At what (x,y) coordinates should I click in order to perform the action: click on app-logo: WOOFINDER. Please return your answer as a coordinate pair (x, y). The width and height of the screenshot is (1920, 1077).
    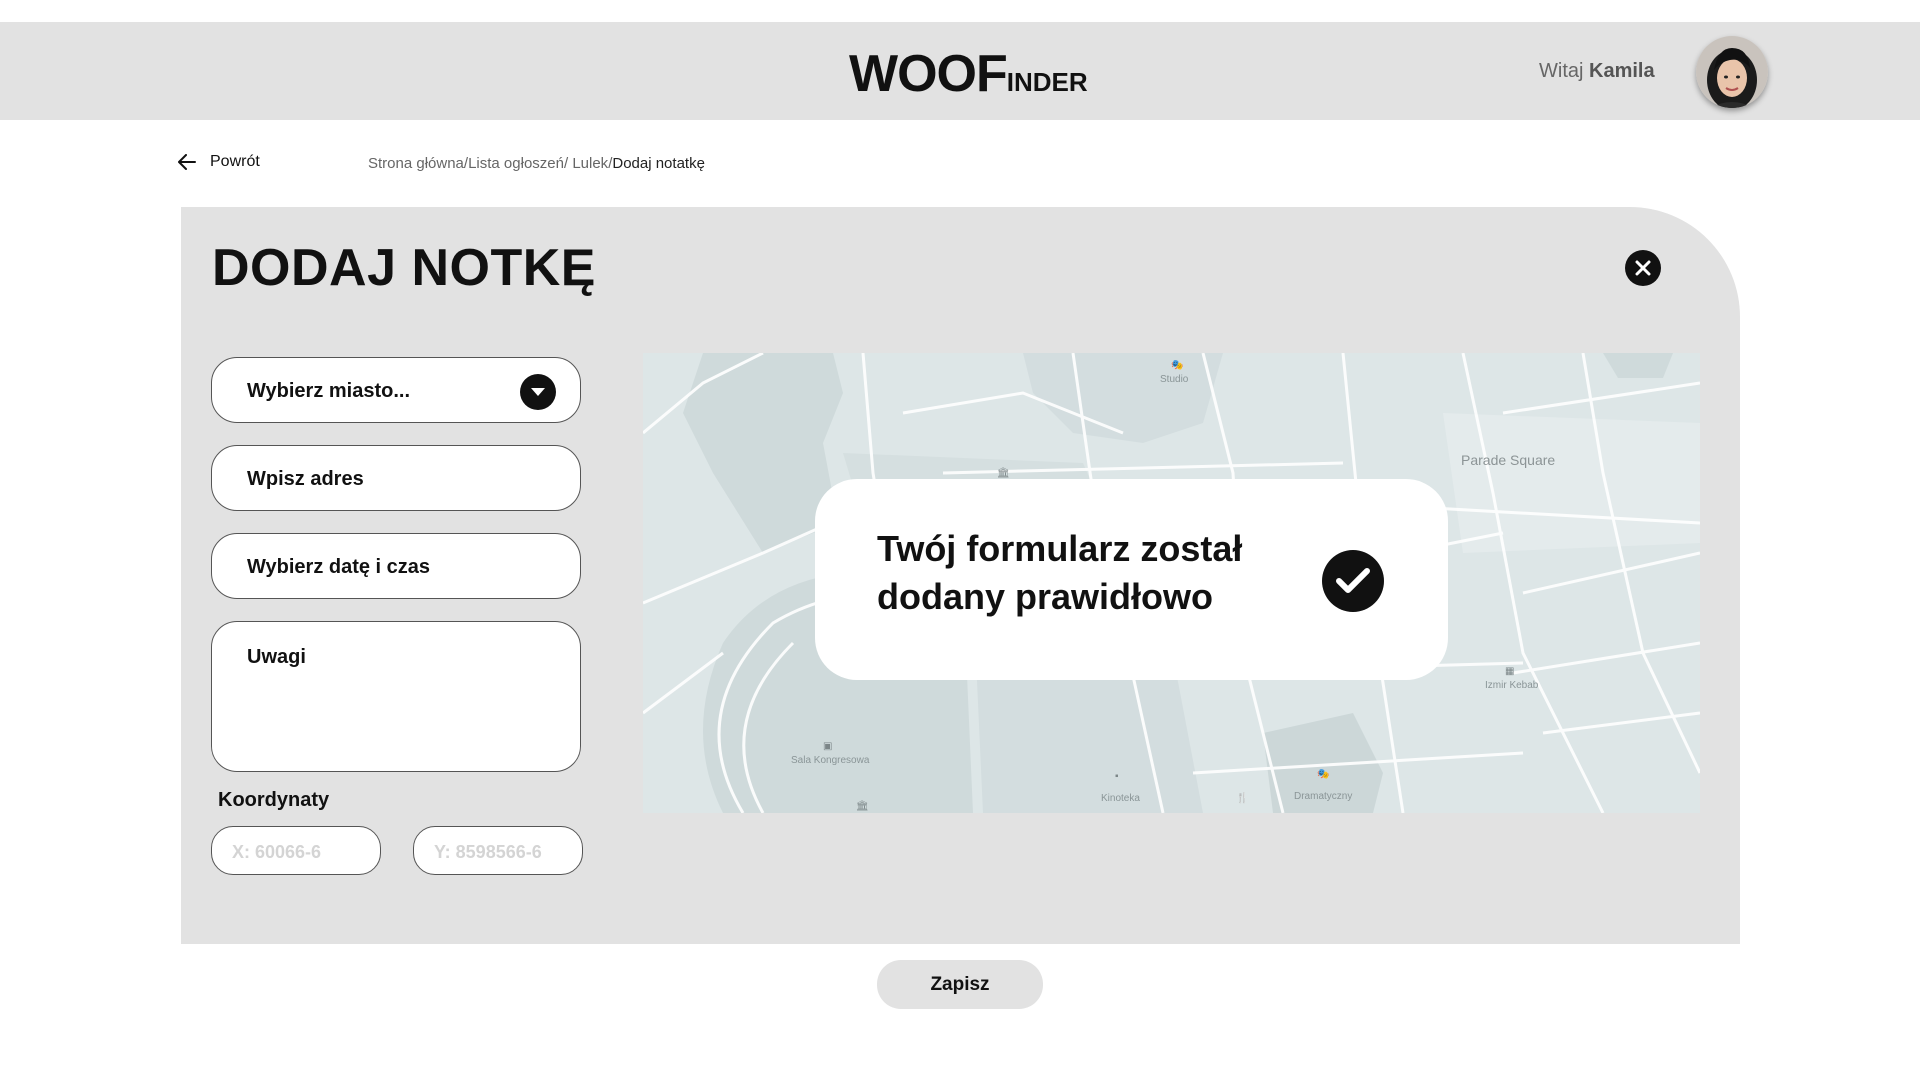
    Looking at the image, I should click on (968, 74).